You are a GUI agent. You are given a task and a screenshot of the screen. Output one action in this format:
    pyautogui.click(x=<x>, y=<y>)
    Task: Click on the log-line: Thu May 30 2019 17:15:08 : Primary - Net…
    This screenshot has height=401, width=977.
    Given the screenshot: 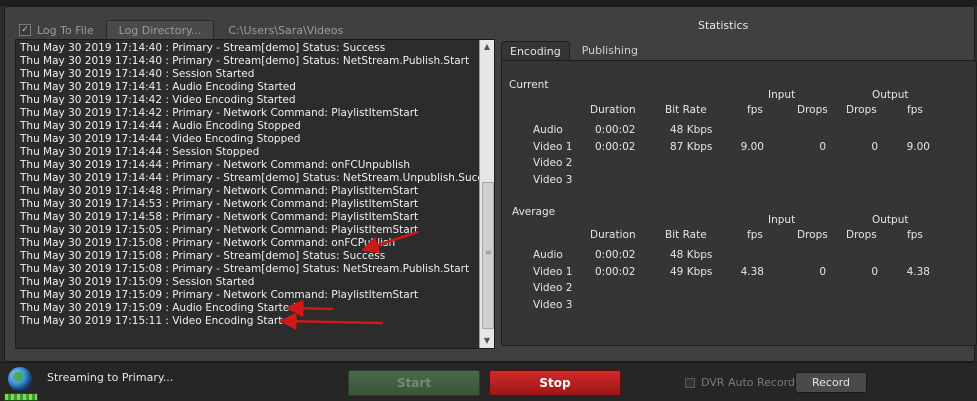 What is the action you would take?
    pyautogui.click(x=208, y=243)
    